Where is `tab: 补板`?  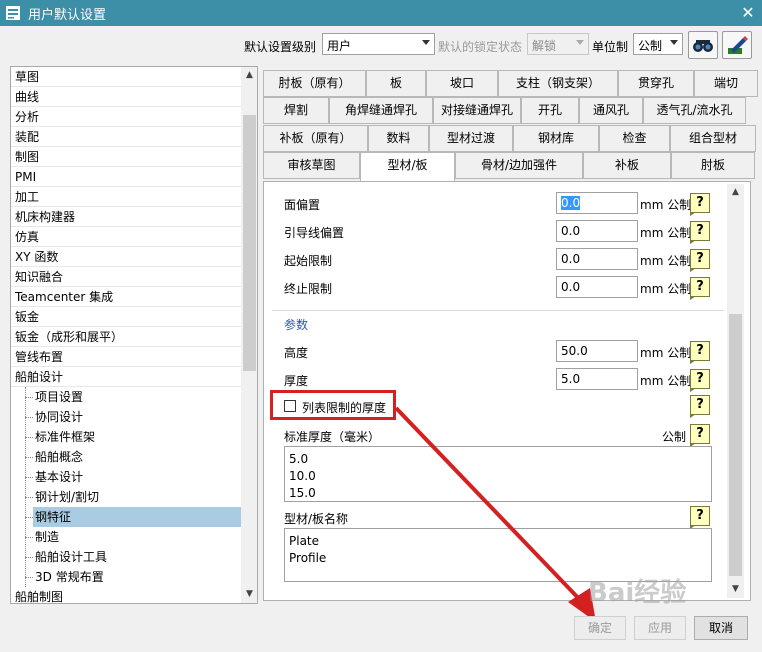 tab: 补板 is located at coordinates (627, 165).